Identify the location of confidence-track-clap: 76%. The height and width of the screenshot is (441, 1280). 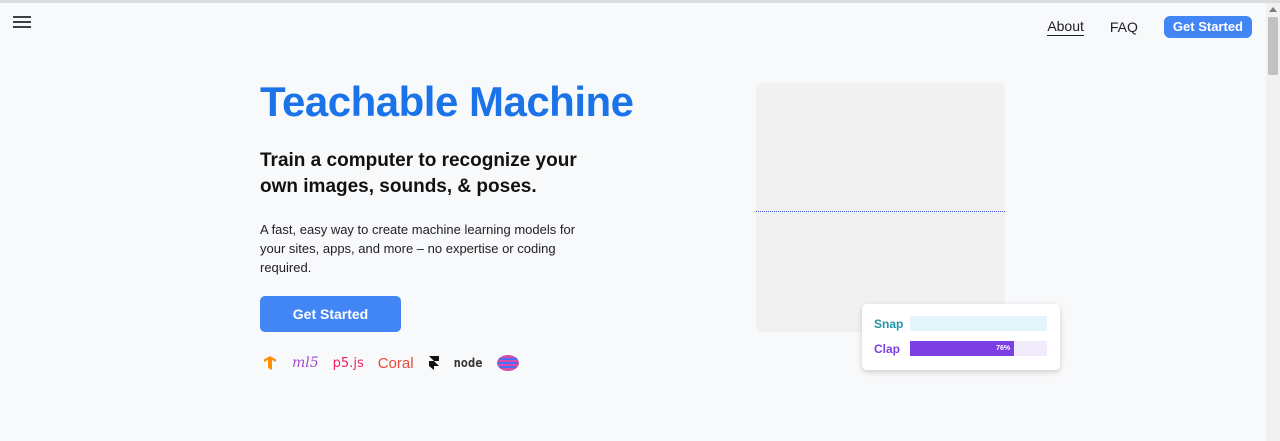
(978, 348).